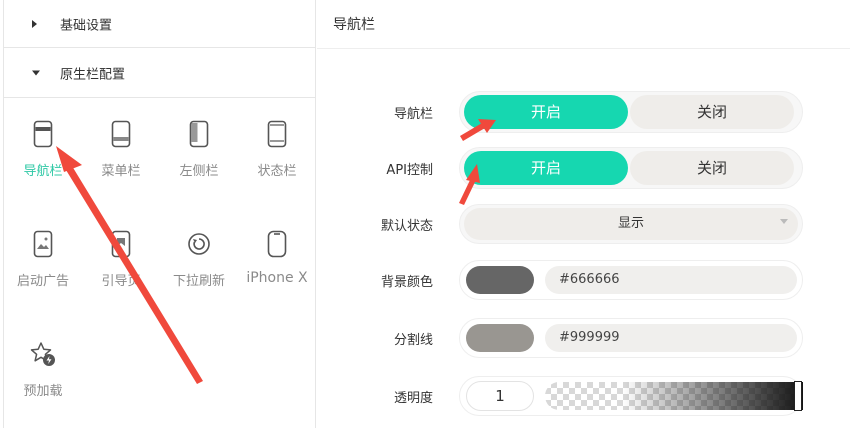  I want to click on opacity-slider, so click(674, 396).